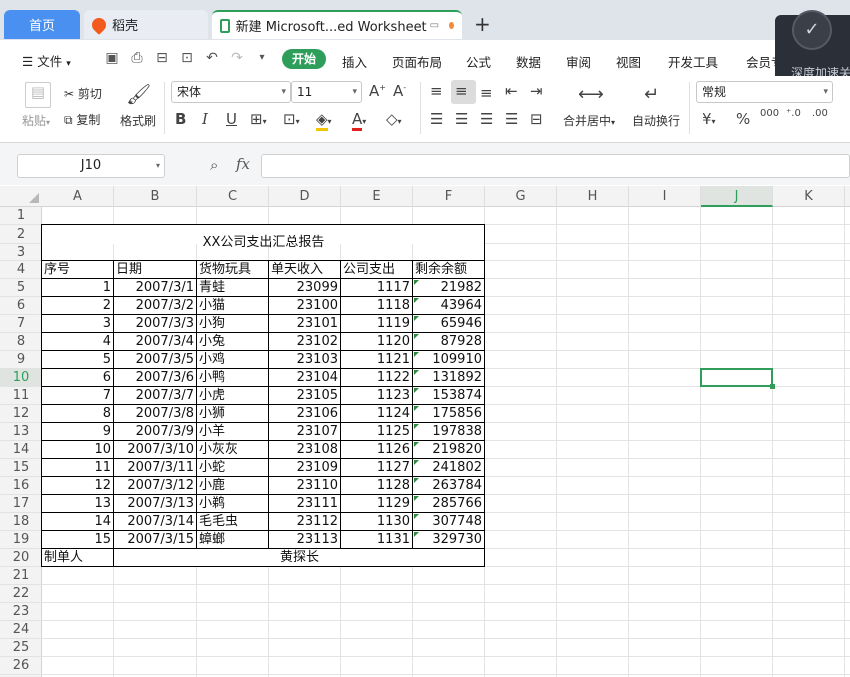  Describe the element at coordinates (578, 61) in the screenshot. I see `menu-review: 审阅` at that location.